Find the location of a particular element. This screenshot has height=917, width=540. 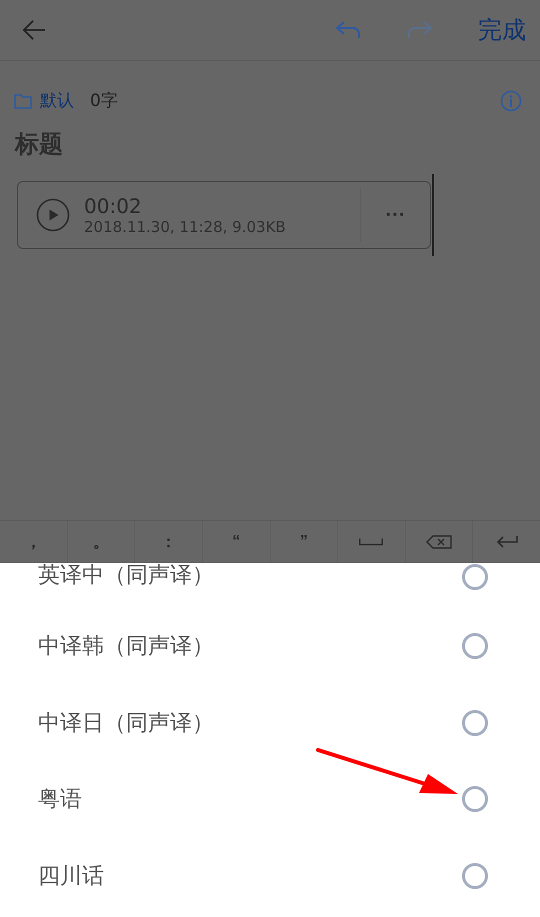

done-button: 完成 is located at coordinates (502, 30).